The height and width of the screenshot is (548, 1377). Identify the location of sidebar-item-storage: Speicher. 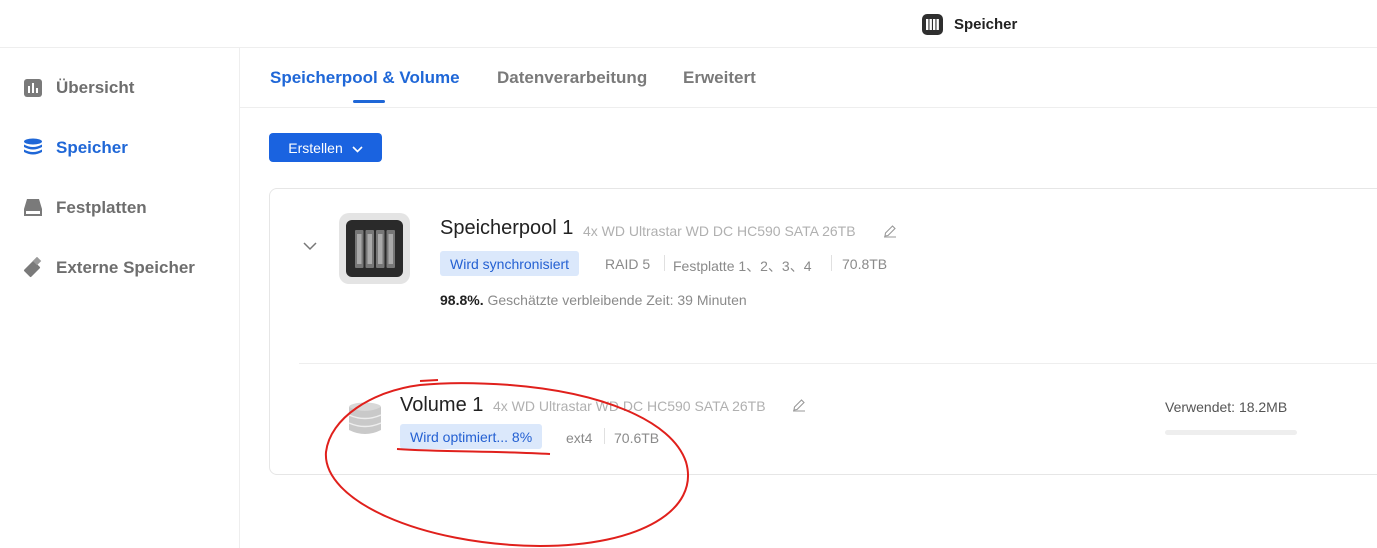
(75, 148).